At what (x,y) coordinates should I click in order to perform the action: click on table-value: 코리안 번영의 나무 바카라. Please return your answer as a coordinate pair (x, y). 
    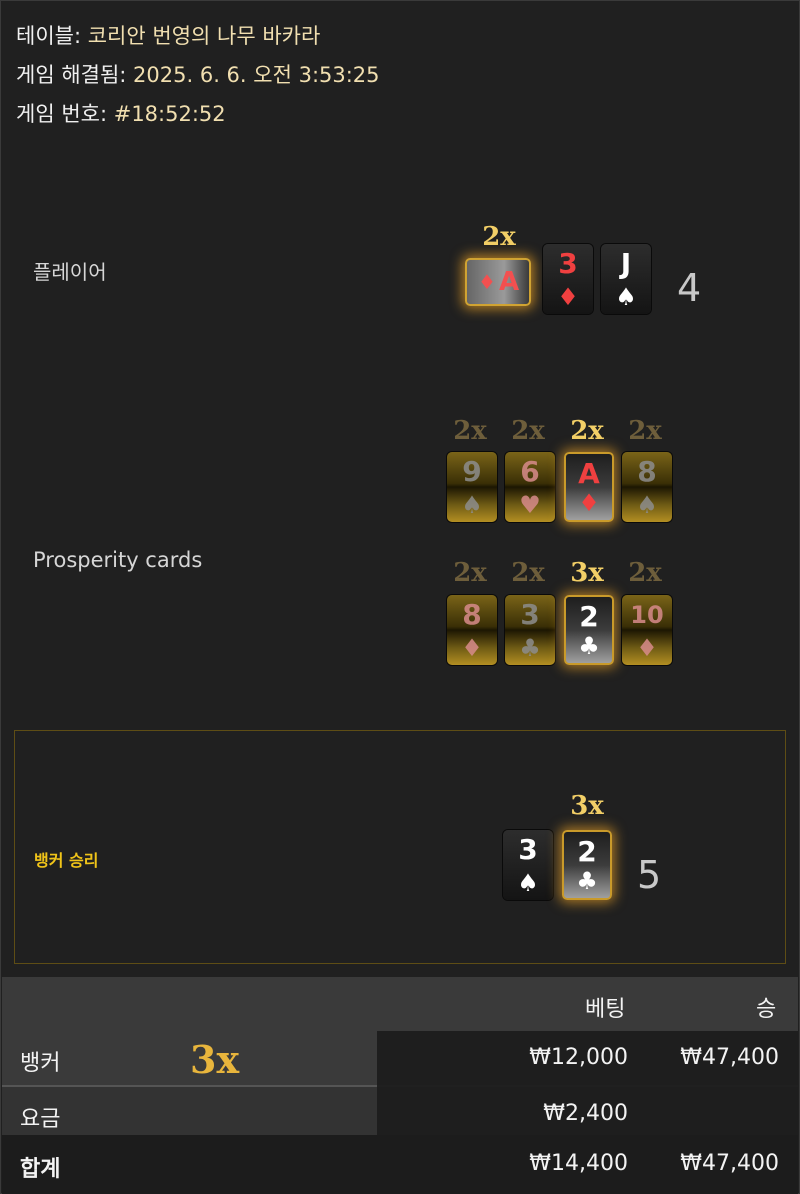
    Looking at the image, I should click on (204, 36).